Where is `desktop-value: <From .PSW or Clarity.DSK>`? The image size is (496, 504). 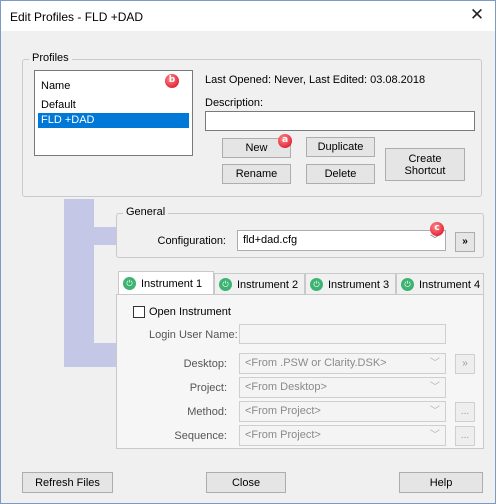 desktop-value: <From .PSW or Clarity.DSK> is located at coordinates (316, 363).